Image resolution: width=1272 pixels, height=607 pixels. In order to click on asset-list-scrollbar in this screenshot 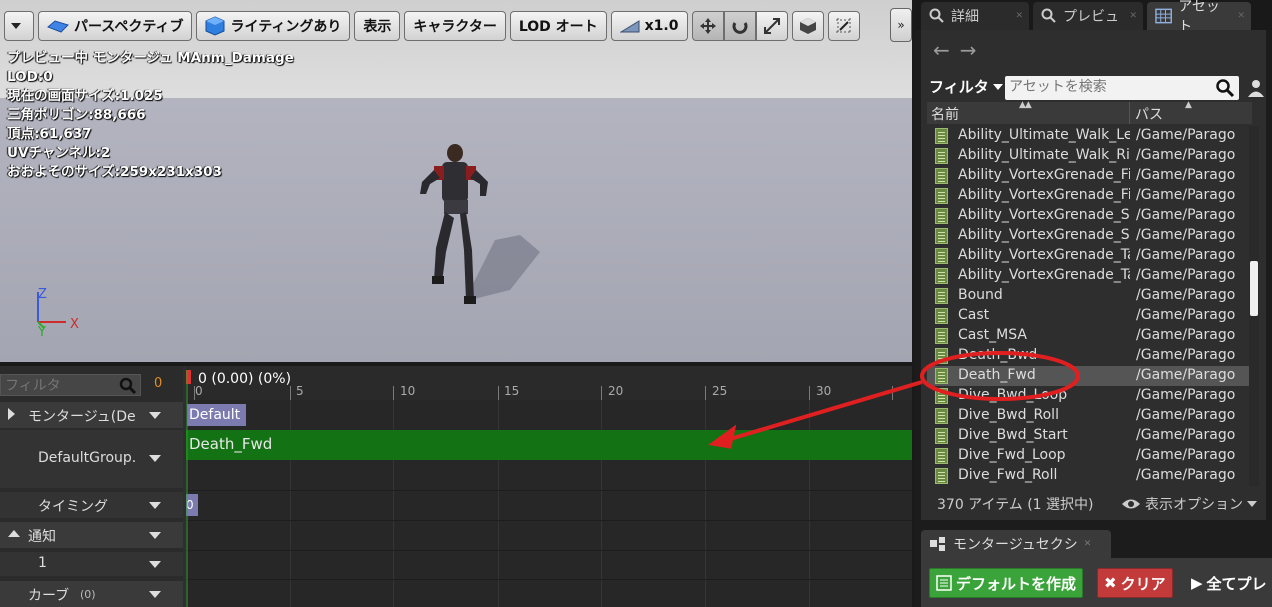, I will do `click(1254, 306)`.